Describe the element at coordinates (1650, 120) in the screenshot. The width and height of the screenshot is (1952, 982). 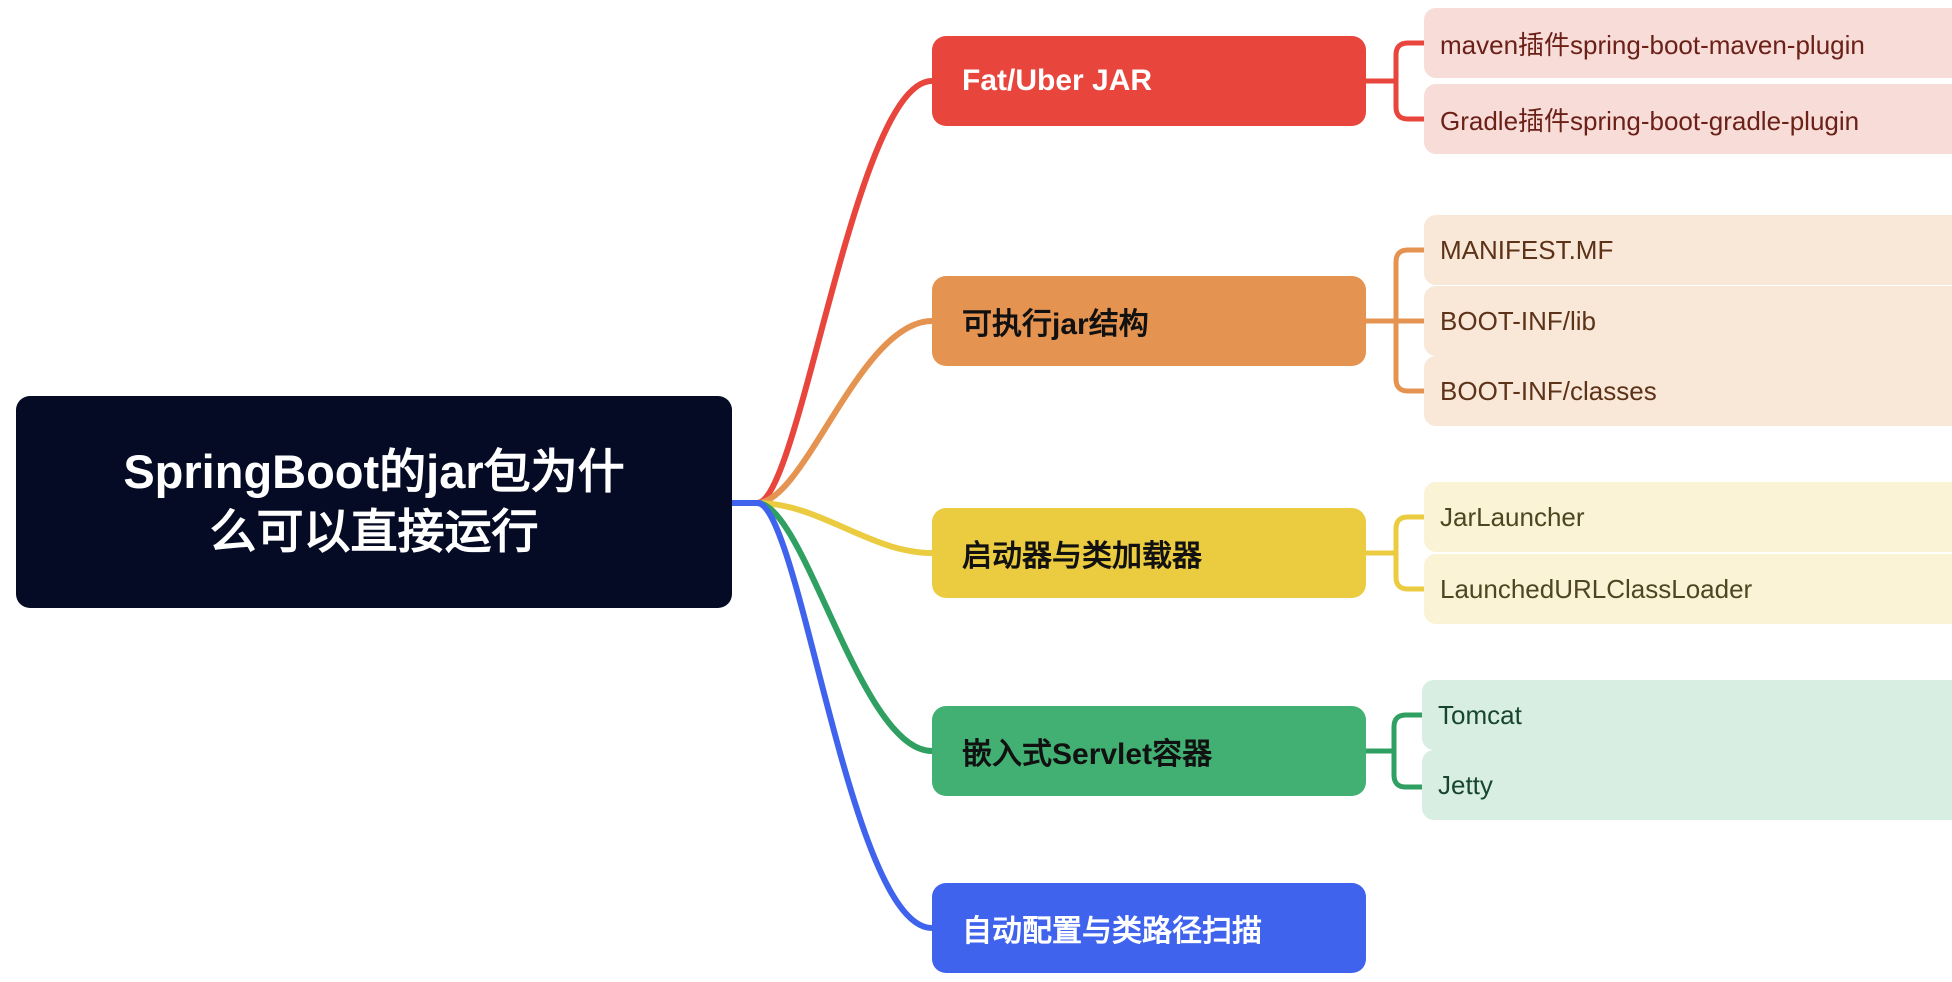
I see `leaf-label: Gradle插件spring-boot-gradle-plugin` at that location.